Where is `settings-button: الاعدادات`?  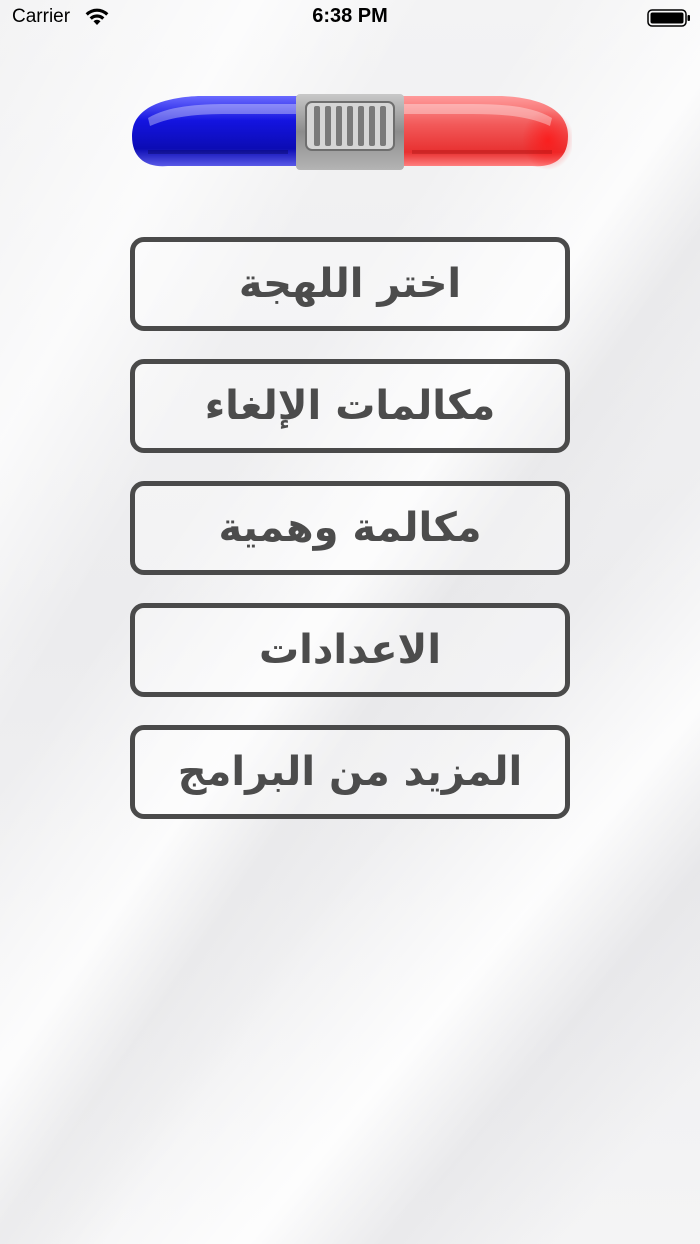
settings-button: الاعدادات is located at coordinates (350, 650).